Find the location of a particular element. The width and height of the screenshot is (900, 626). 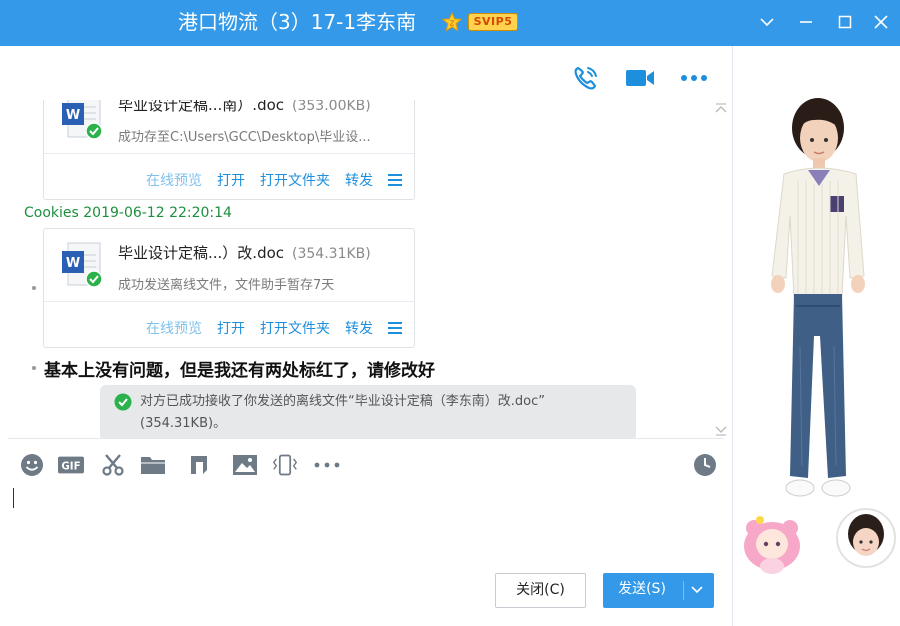

emoji-icon is located at coordinates (32, 465).